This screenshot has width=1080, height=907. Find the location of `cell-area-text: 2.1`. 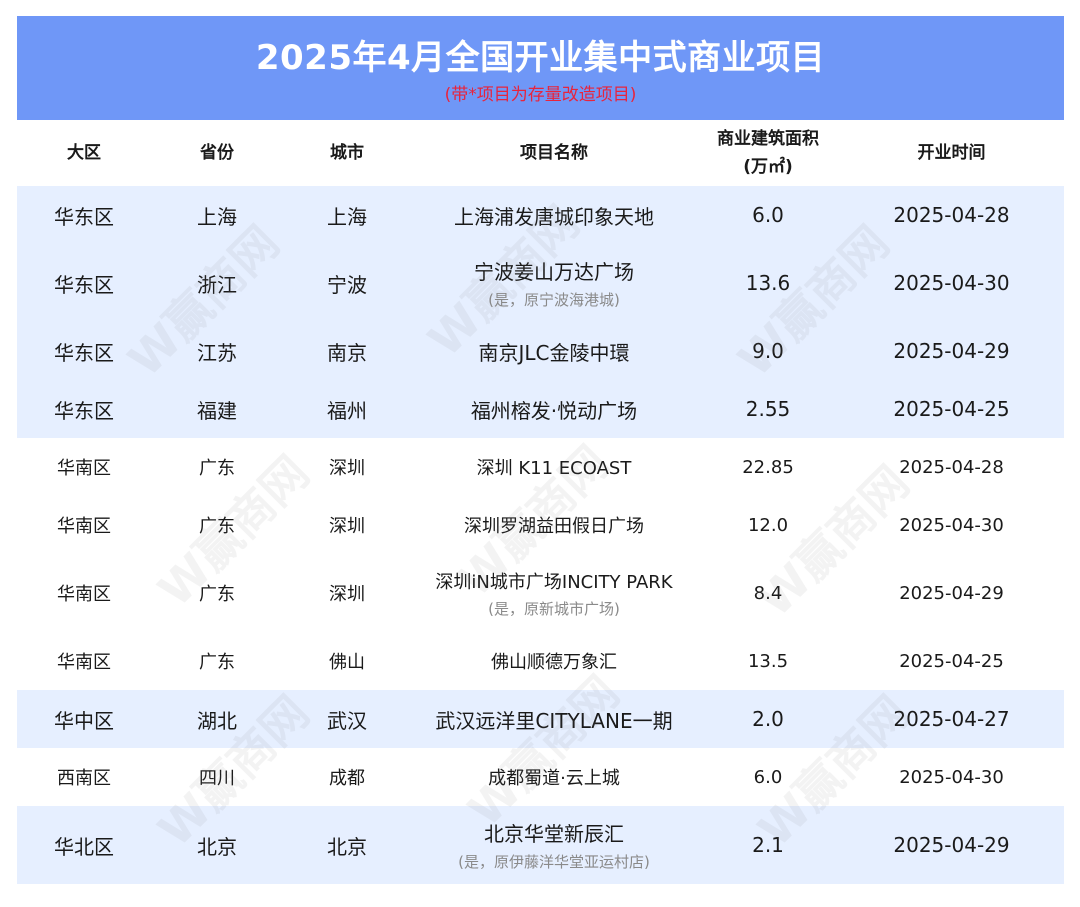

cell-area-text: 2.1 is located at coordinates (768, 845).